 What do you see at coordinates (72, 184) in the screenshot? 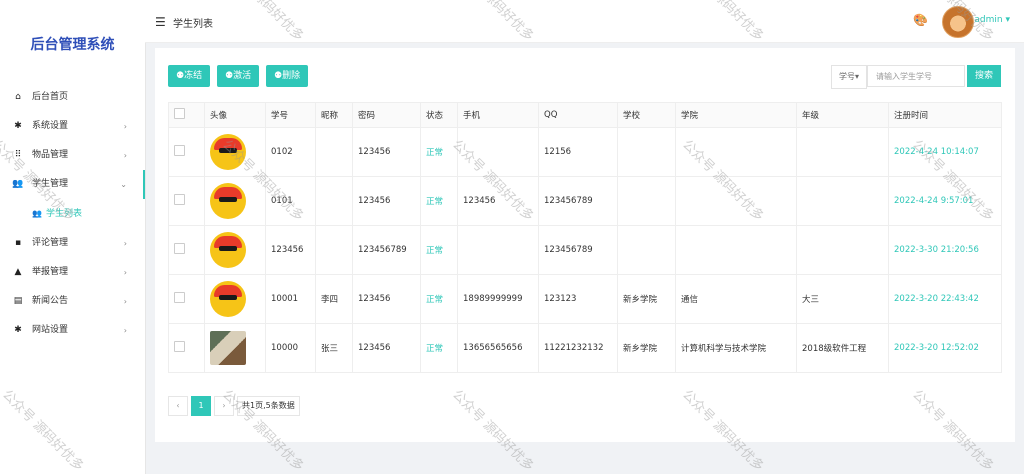
I see `sidebar-item-students: 👥 学生管理 ⌄` at bounding box center [72, 184].